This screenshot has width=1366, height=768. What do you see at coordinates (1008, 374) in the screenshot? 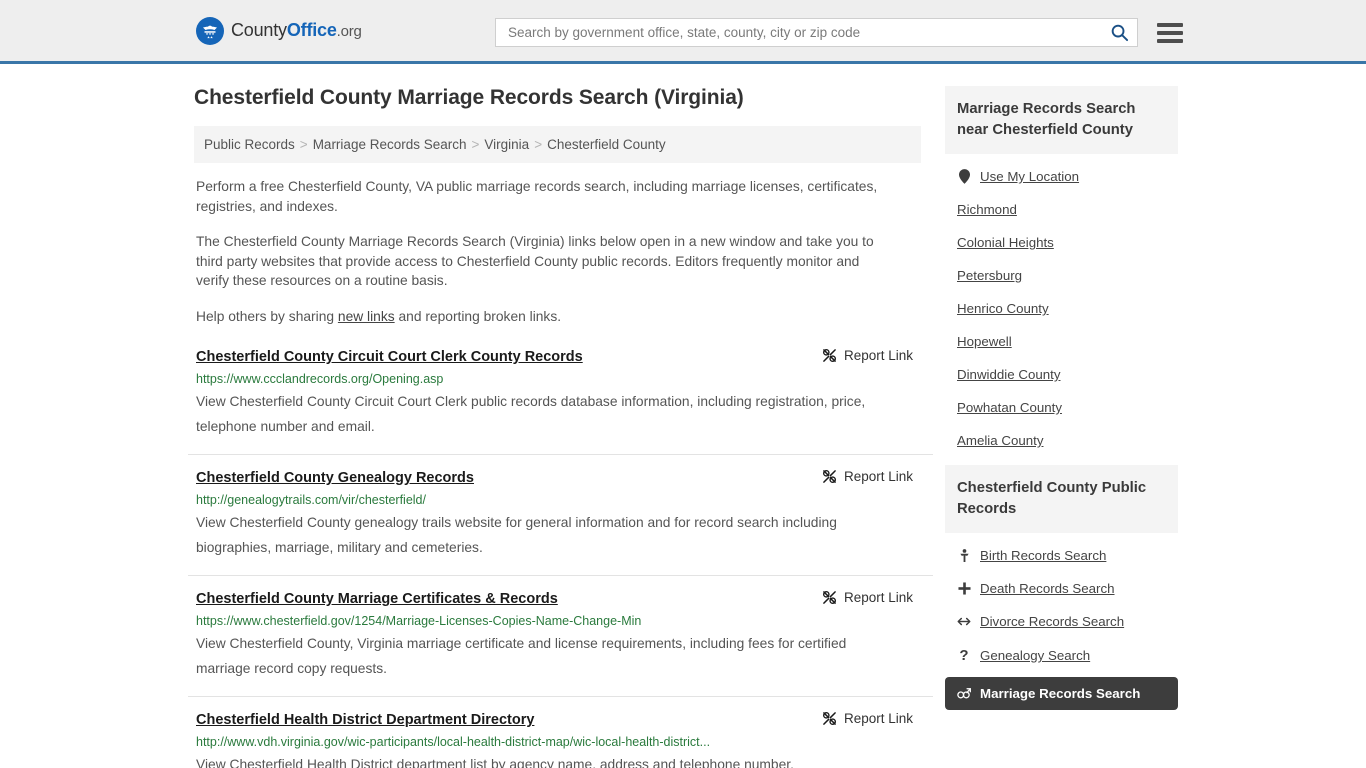
I see `sidebar-item-label: Dinwiddie County` at bounding box center [1008, 374].